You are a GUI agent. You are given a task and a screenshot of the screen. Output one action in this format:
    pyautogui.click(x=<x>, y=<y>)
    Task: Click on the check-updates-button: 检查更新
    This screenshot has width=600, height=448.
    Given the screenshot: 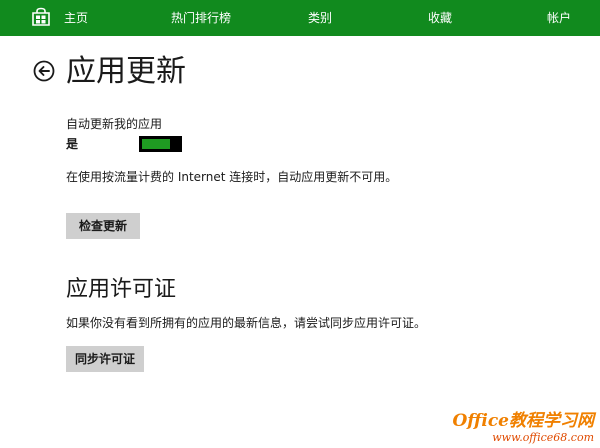 What is the action you would take?
    pyautogui.click(x=103, y=226)
    